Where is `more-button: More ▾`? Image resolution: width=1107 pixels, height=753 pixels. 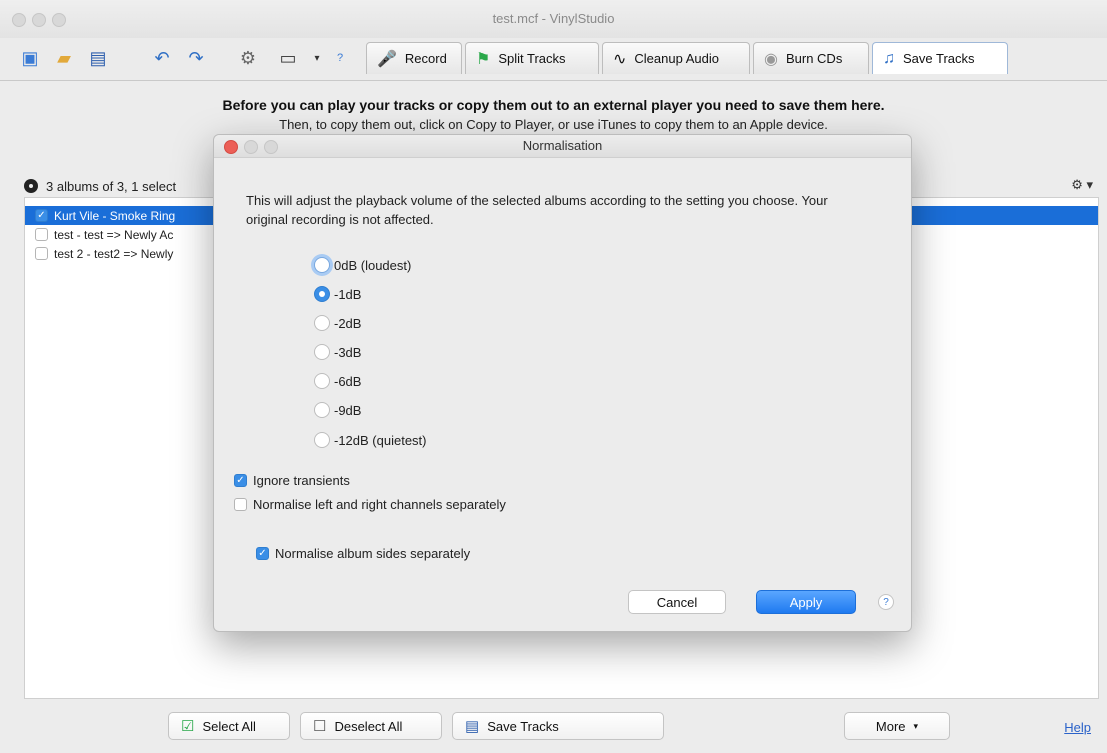
more-button: More ▾ is located at coordinates (897, 726).